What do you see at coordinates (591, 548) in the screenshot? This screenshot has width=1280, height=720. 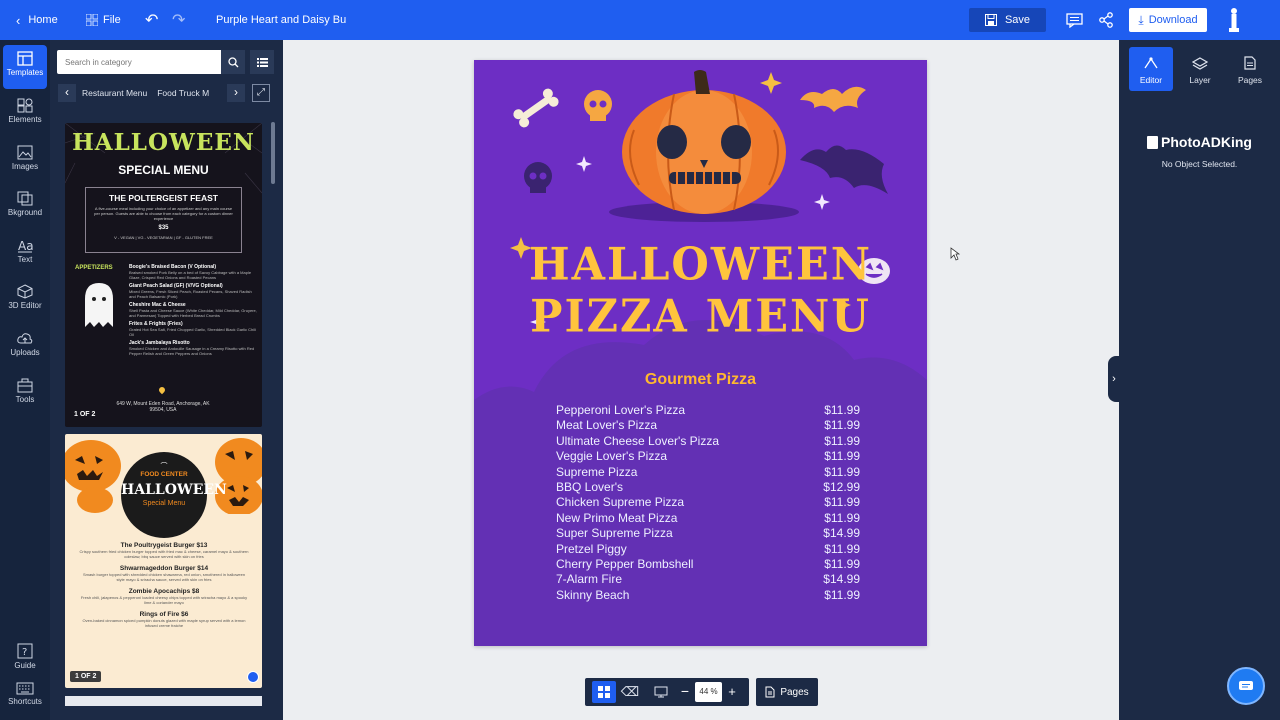 I see `menu-item-name: Pretzel Piggy` at bounding box center [591, 548].